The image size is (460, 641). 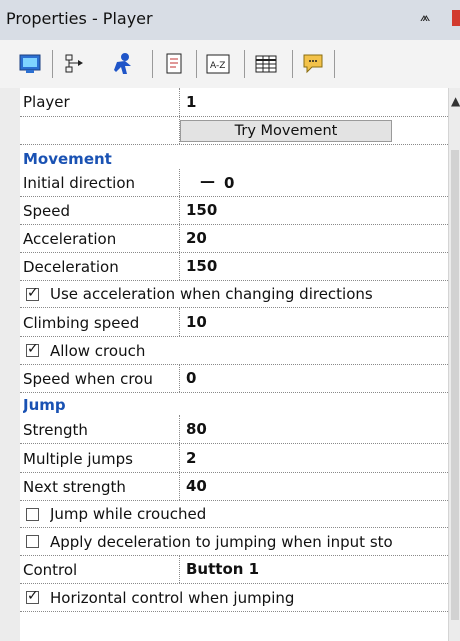 I want to click on checkbox-row-horizontal-control: ✓ Horizontal control when jumping, so click(x=234, y=598).